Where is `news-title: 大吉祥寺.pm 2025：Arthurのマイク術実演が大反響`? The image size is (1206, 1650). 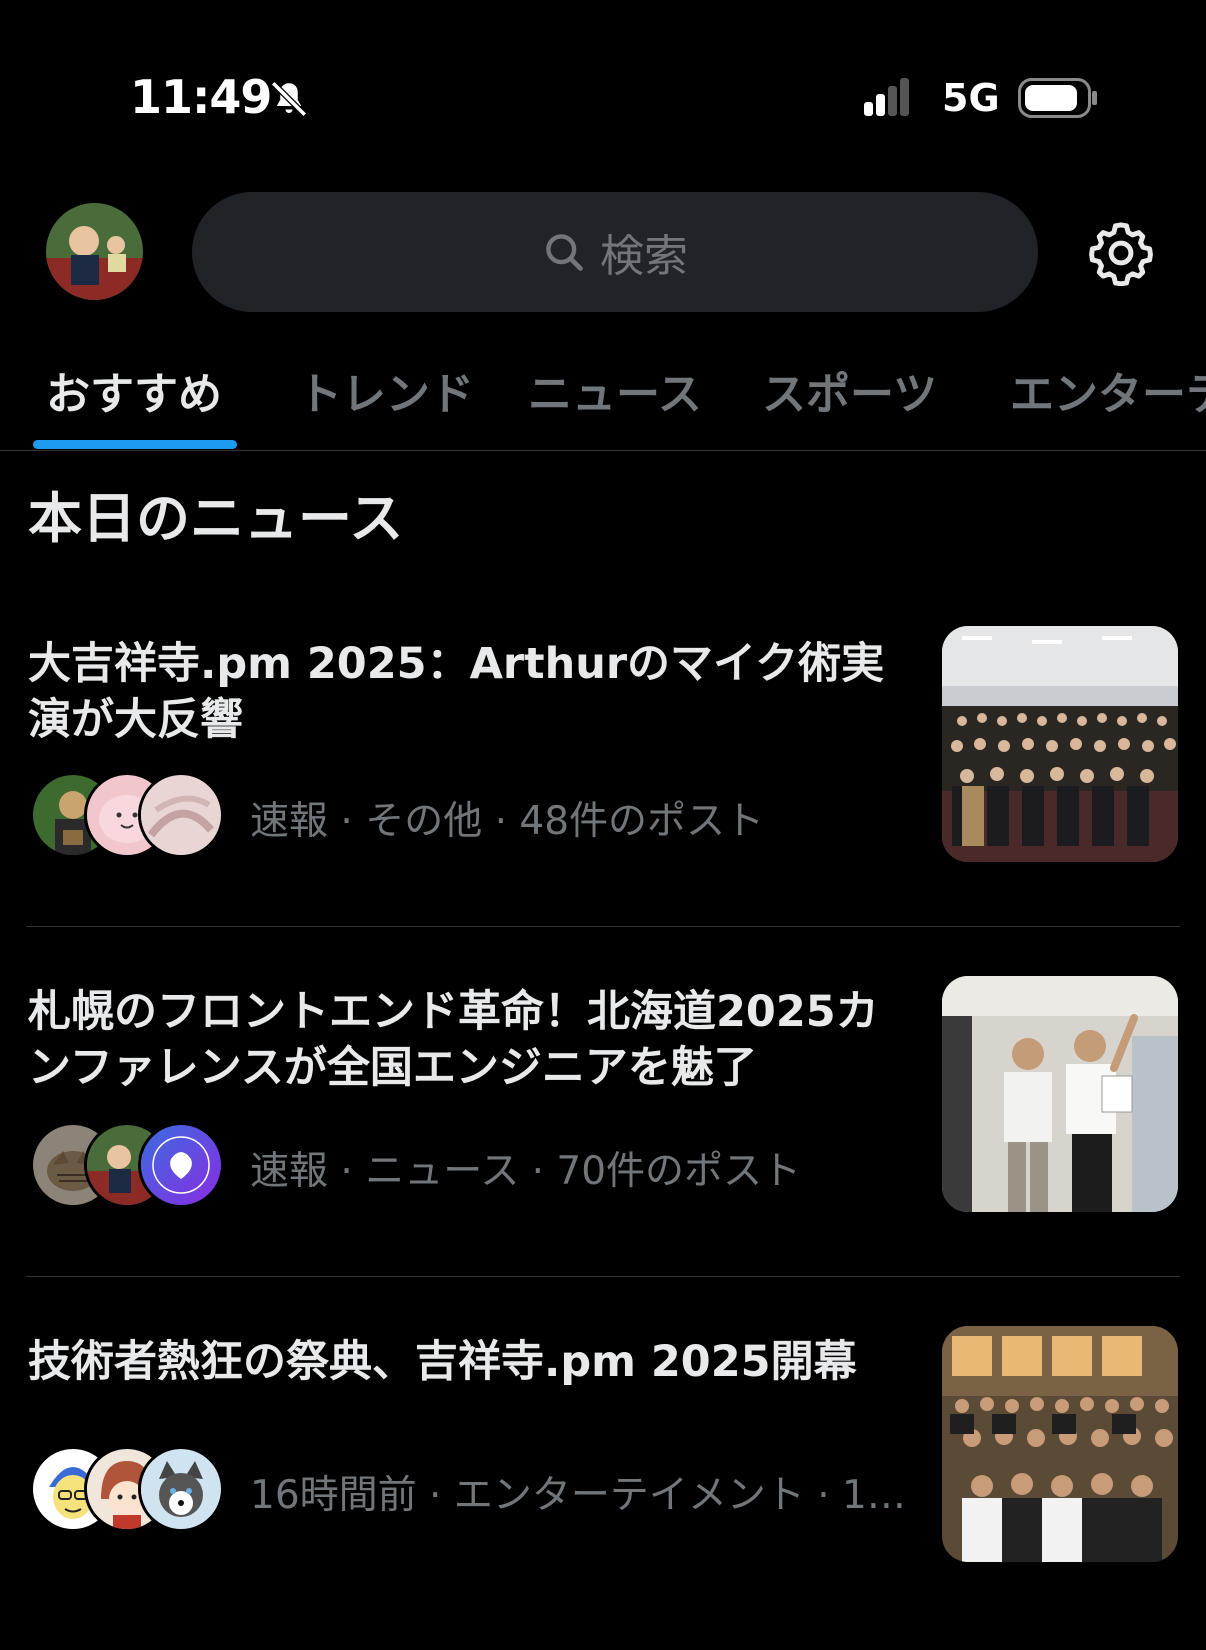 news-title: 大吉祥寺.pm 2025：Arthurのマイク術実演が大反響 is located at coordinates (456, 692).